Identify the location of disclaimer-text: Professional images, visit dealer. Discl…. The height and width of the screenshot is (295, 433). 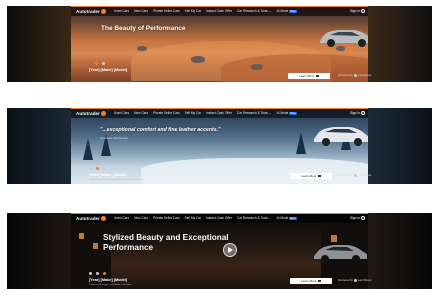
(110, 285).